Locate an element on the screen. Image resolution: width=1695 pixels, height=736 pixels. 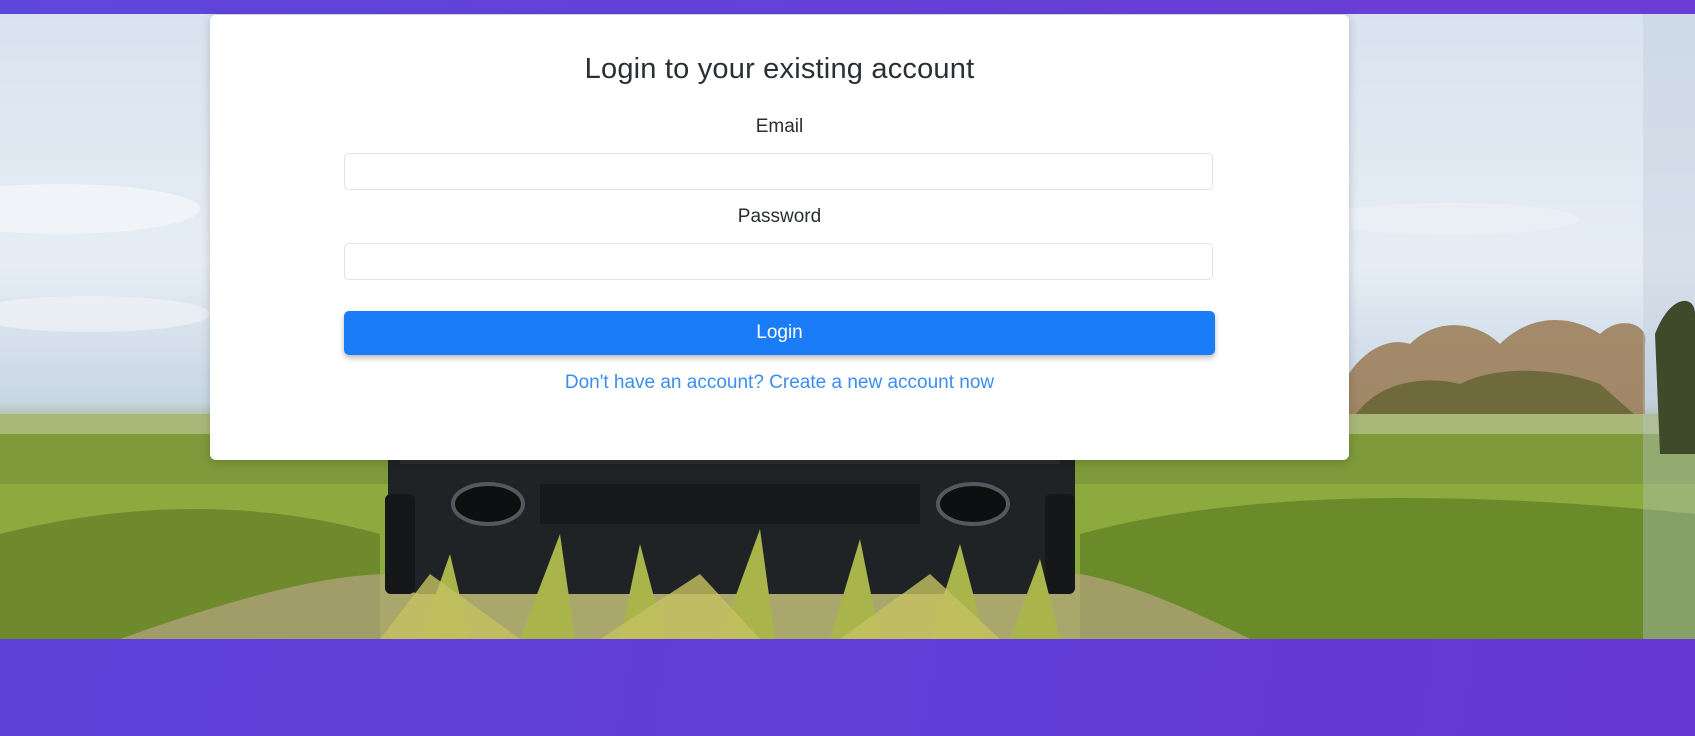
footer-band is located at coordinates (847, 687).